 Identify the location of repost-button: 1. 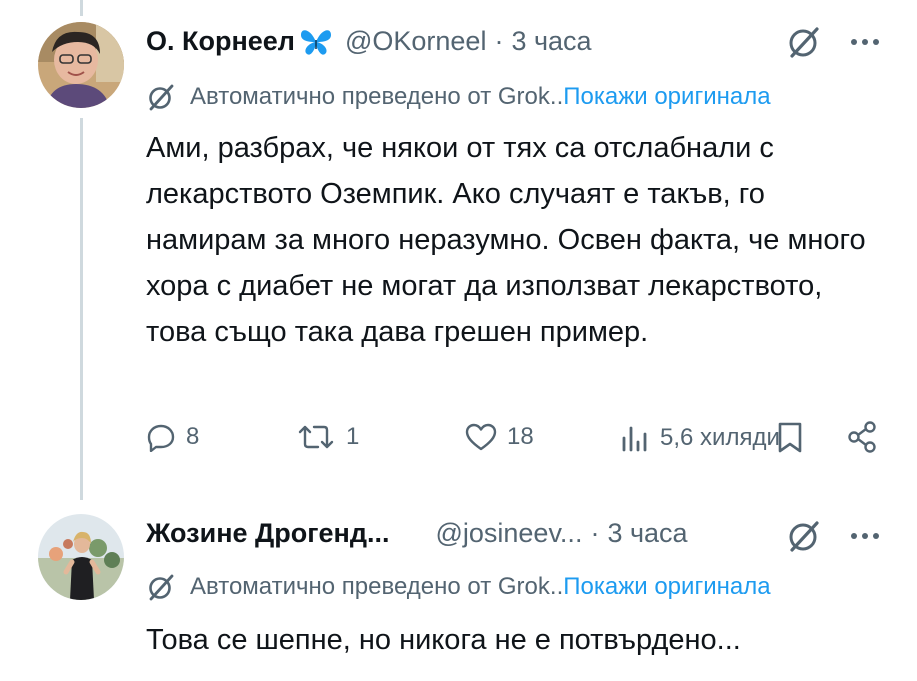
(327, 437).